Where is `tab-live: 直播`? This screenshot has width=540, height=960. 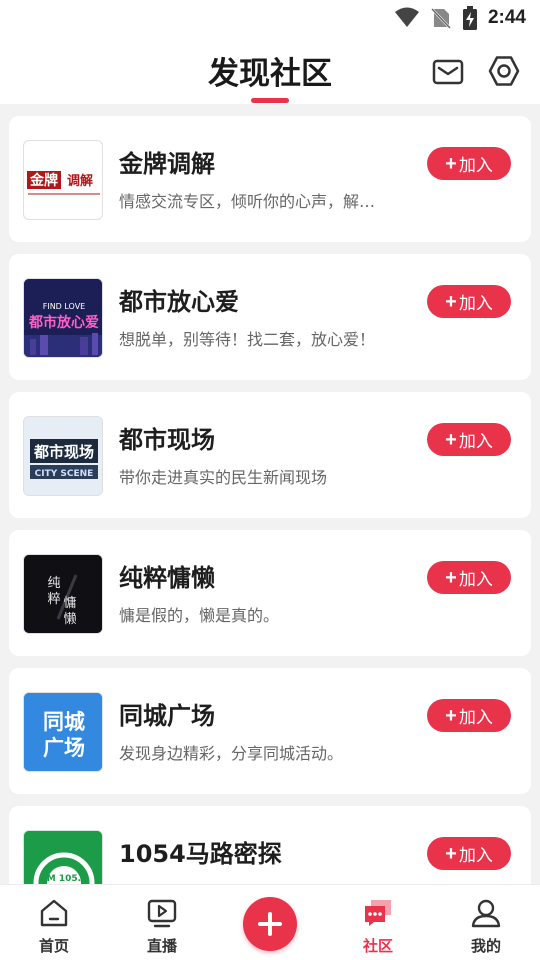 tab-live: 直播 is located at coordinates (162, 922).